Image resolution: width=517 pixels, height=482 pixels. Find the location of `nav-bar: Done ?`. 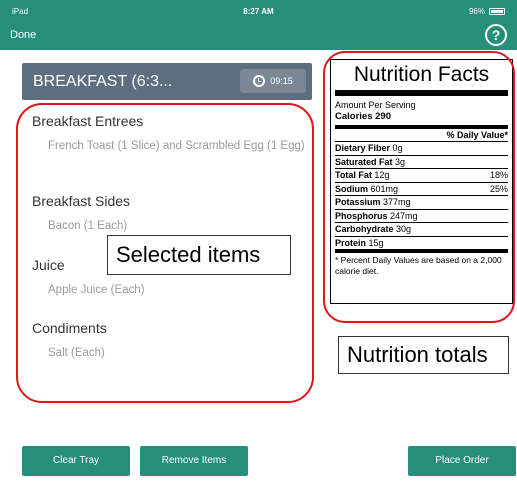

nav-bar: Done ? is located at coordinates (258, 36).